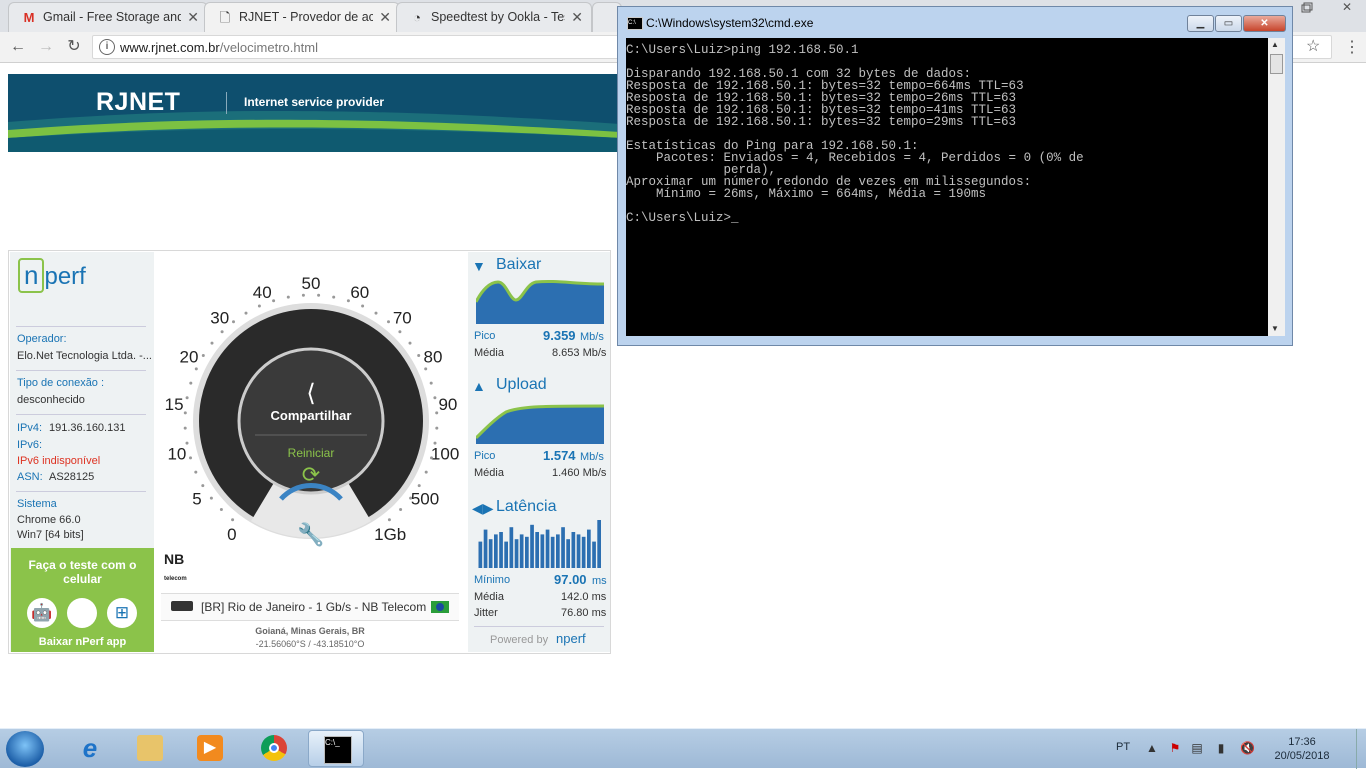  What do you see at coordinates (311, 475) in the screenshot?
I see `restart-icon: ⟳` at bounding box center [311, 475].